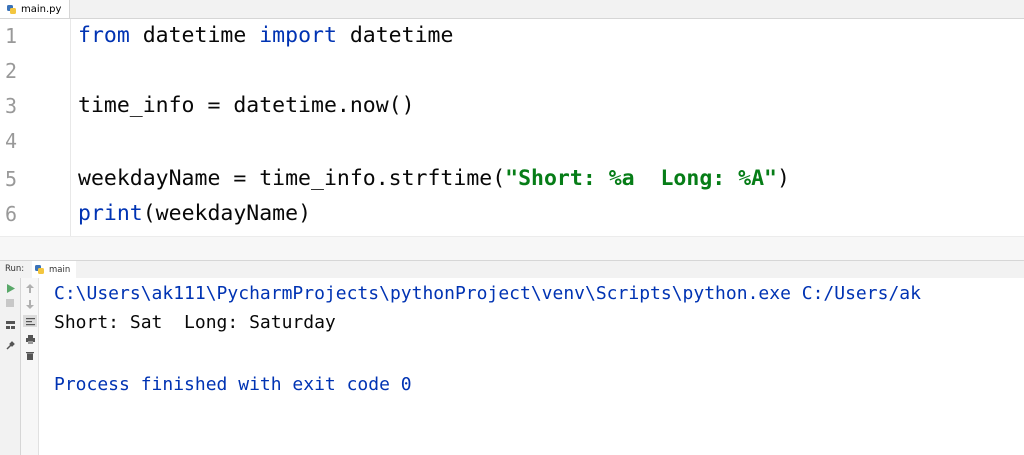  What do you see at coordinates (11, 141) in the screenshot?
I see `line-number: 4` at bounding box center [11, 141].